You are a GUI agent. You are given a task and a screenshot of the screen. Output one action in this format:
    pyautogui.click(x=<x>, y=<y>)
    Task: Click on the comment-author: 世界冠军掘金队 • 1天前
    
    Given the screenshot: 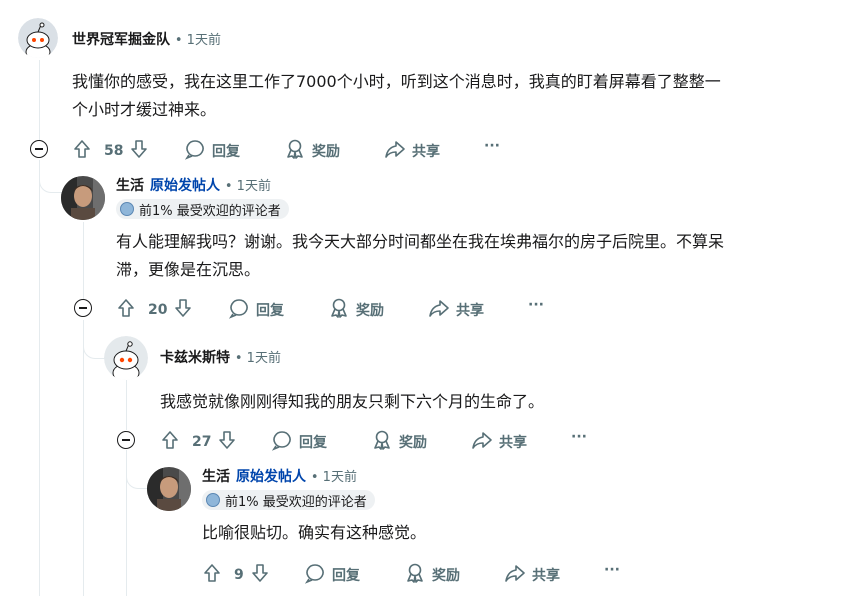 What is the action you would take?
    pyautogui.click(x=146, y=39)
    